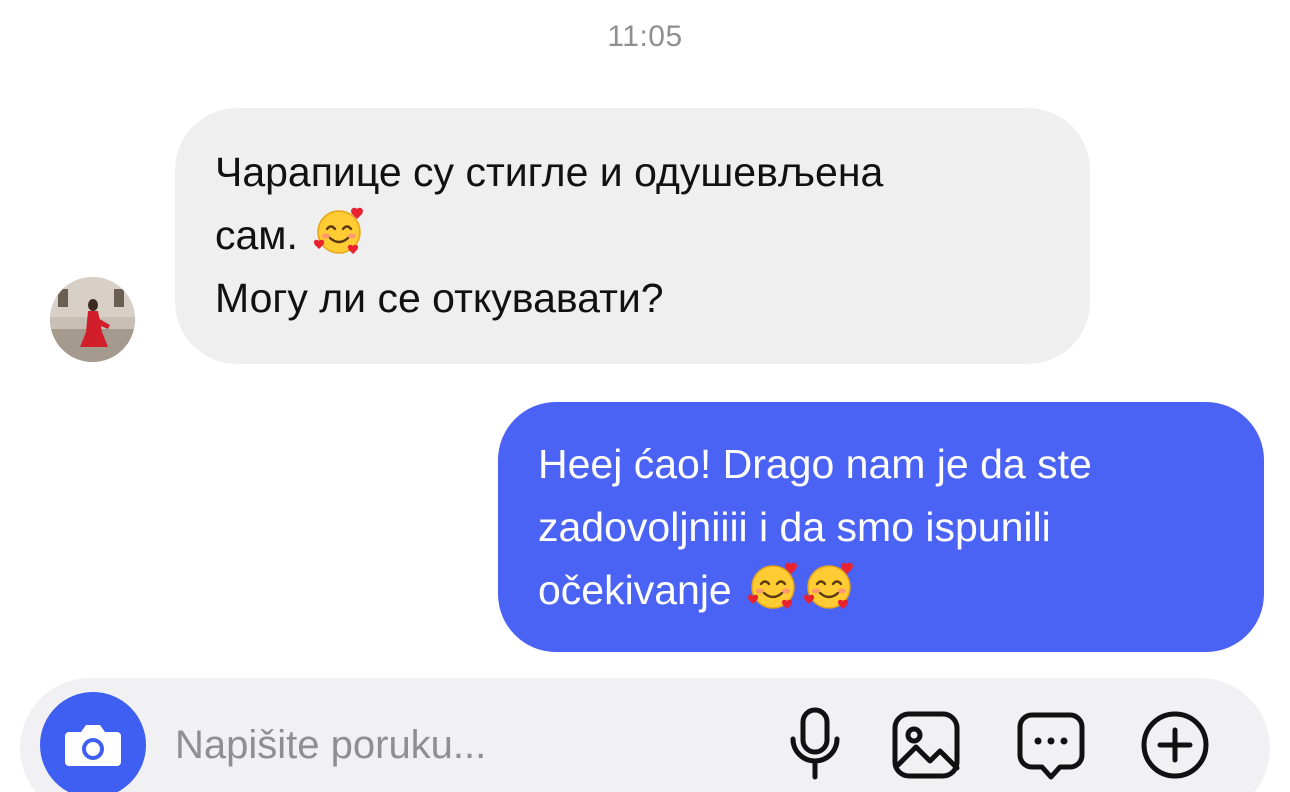 The image size is (1290, 792). Describe the element at coordinates (794, 527) in the screenshot. I see `message-line: zadovoljniiii i da smo ispunili` at that location.